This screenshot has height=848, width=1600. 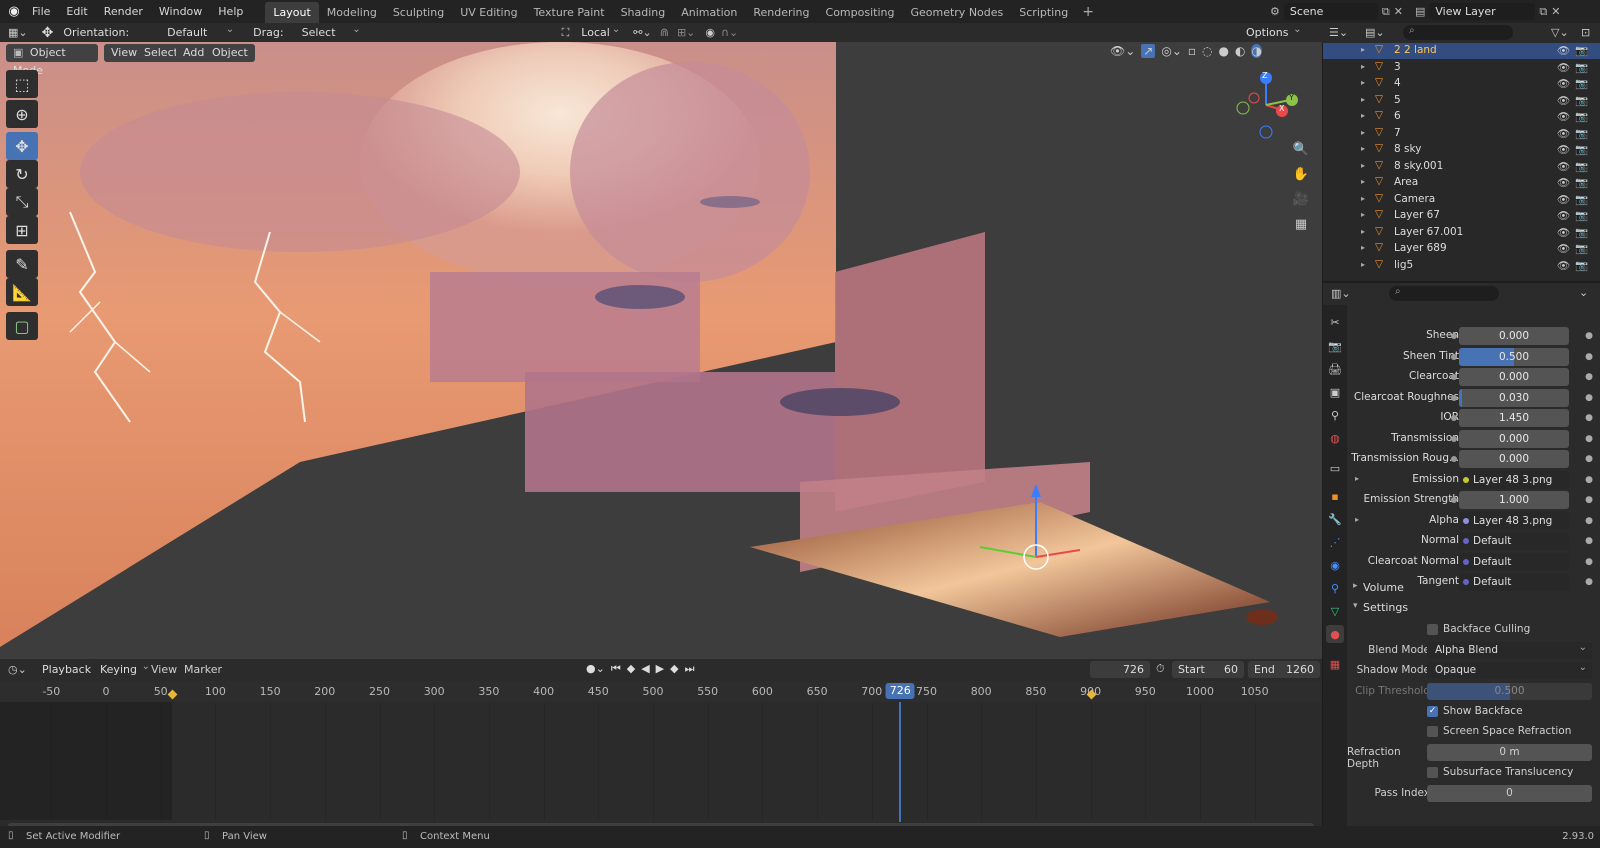 What do you see at coordinates (418, 12) in the screenshot?
I see `tab-sculpting: Sculpting` at bounding box center [418, 12].